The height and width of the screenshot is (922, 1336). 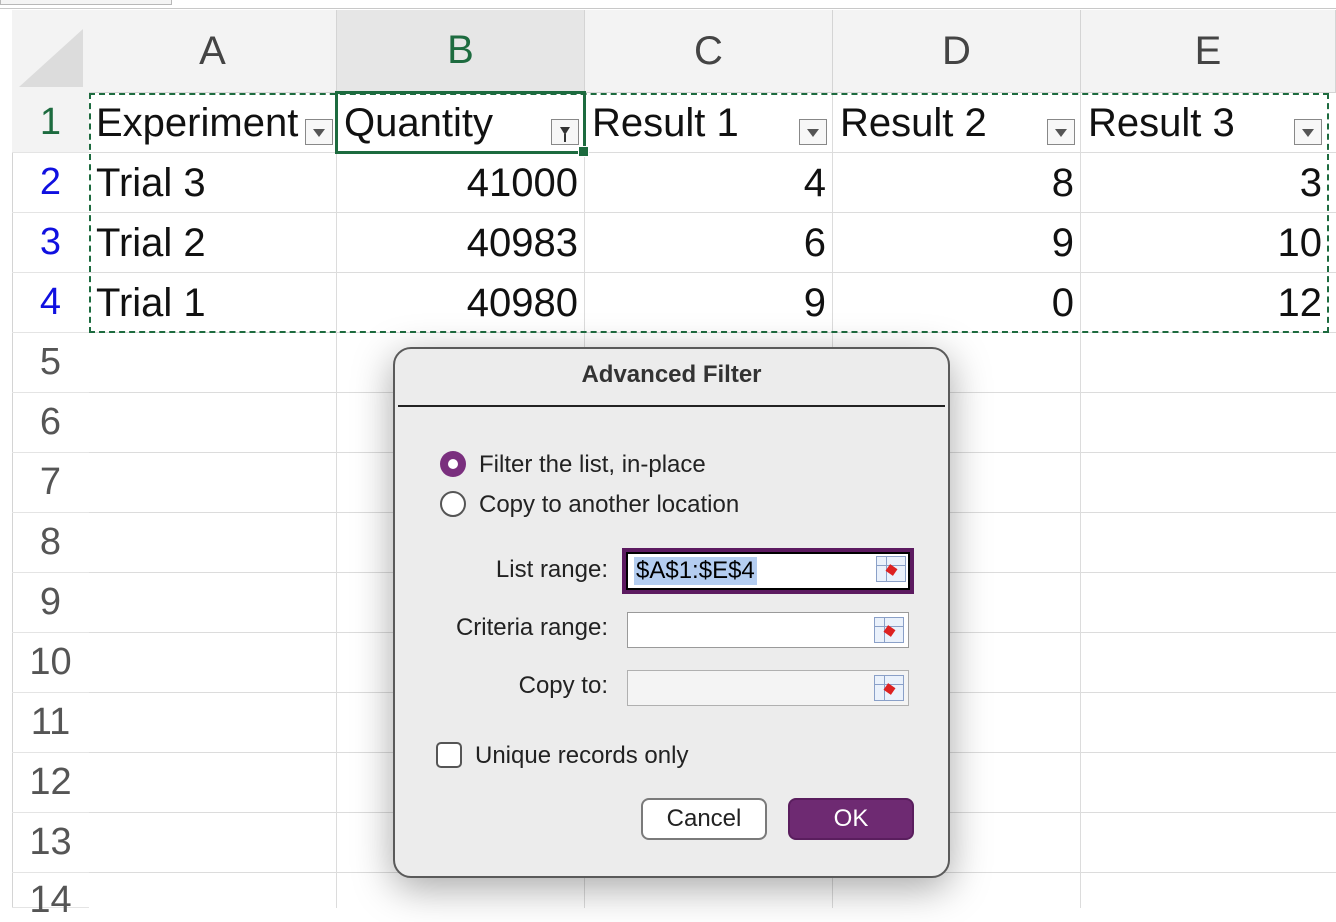 What do you see at coordinates (609, 505) in the screenshot?
I see `radio-copy-to-location-label: Copy to another location` at bounding box center [609, 505].